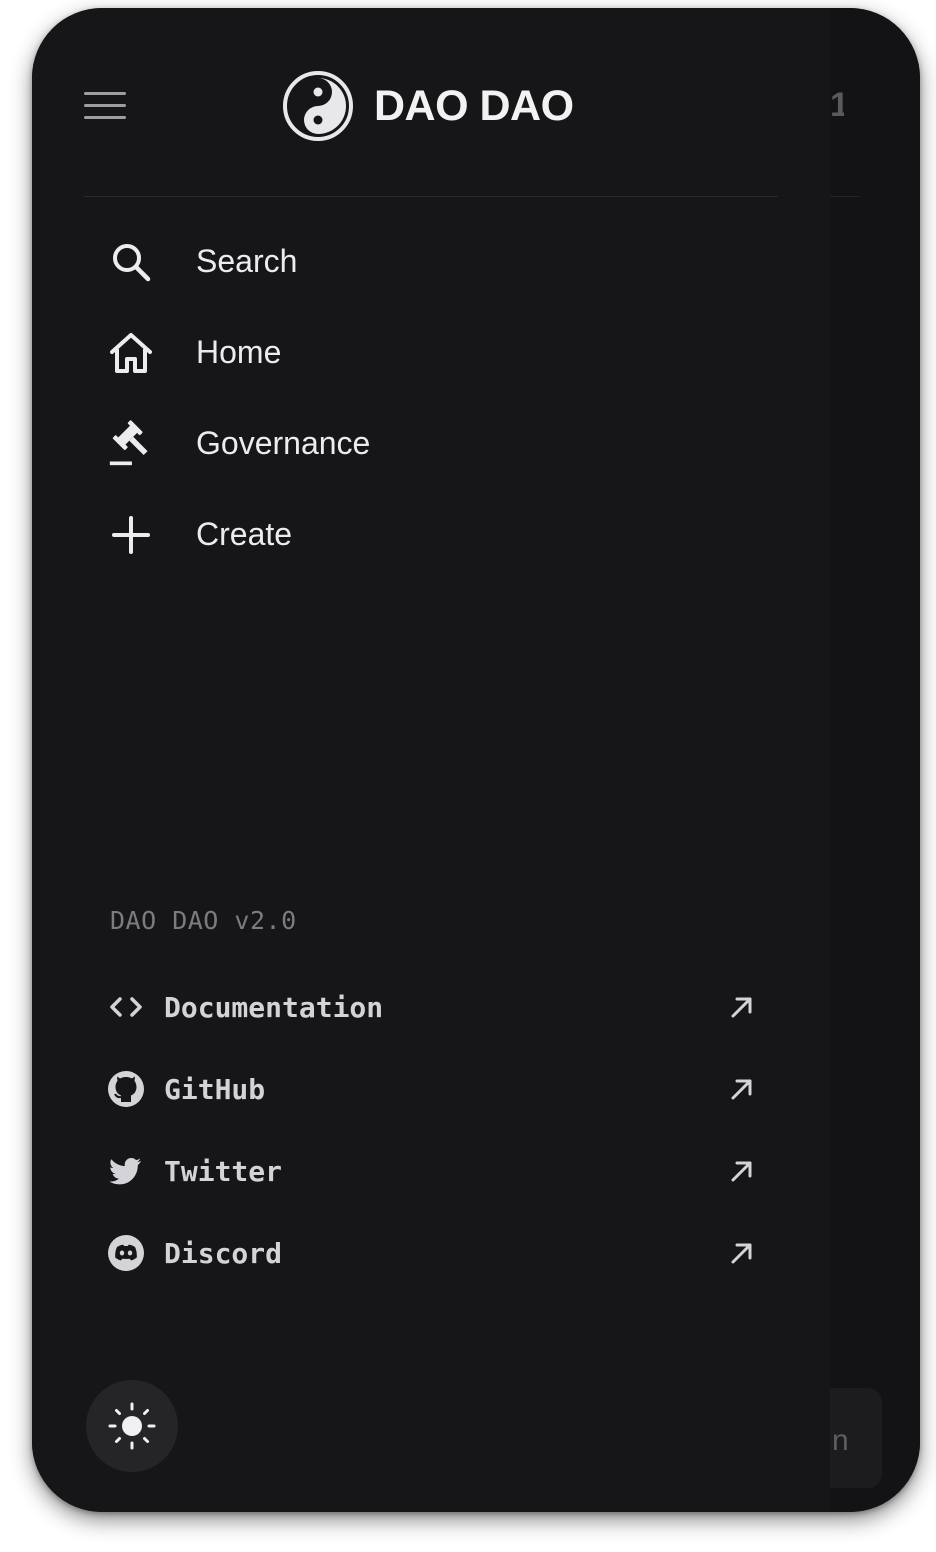  Describe the element at coordinates (223, 1171) in the screenshot. I see `link-label: Twitter` at that location.